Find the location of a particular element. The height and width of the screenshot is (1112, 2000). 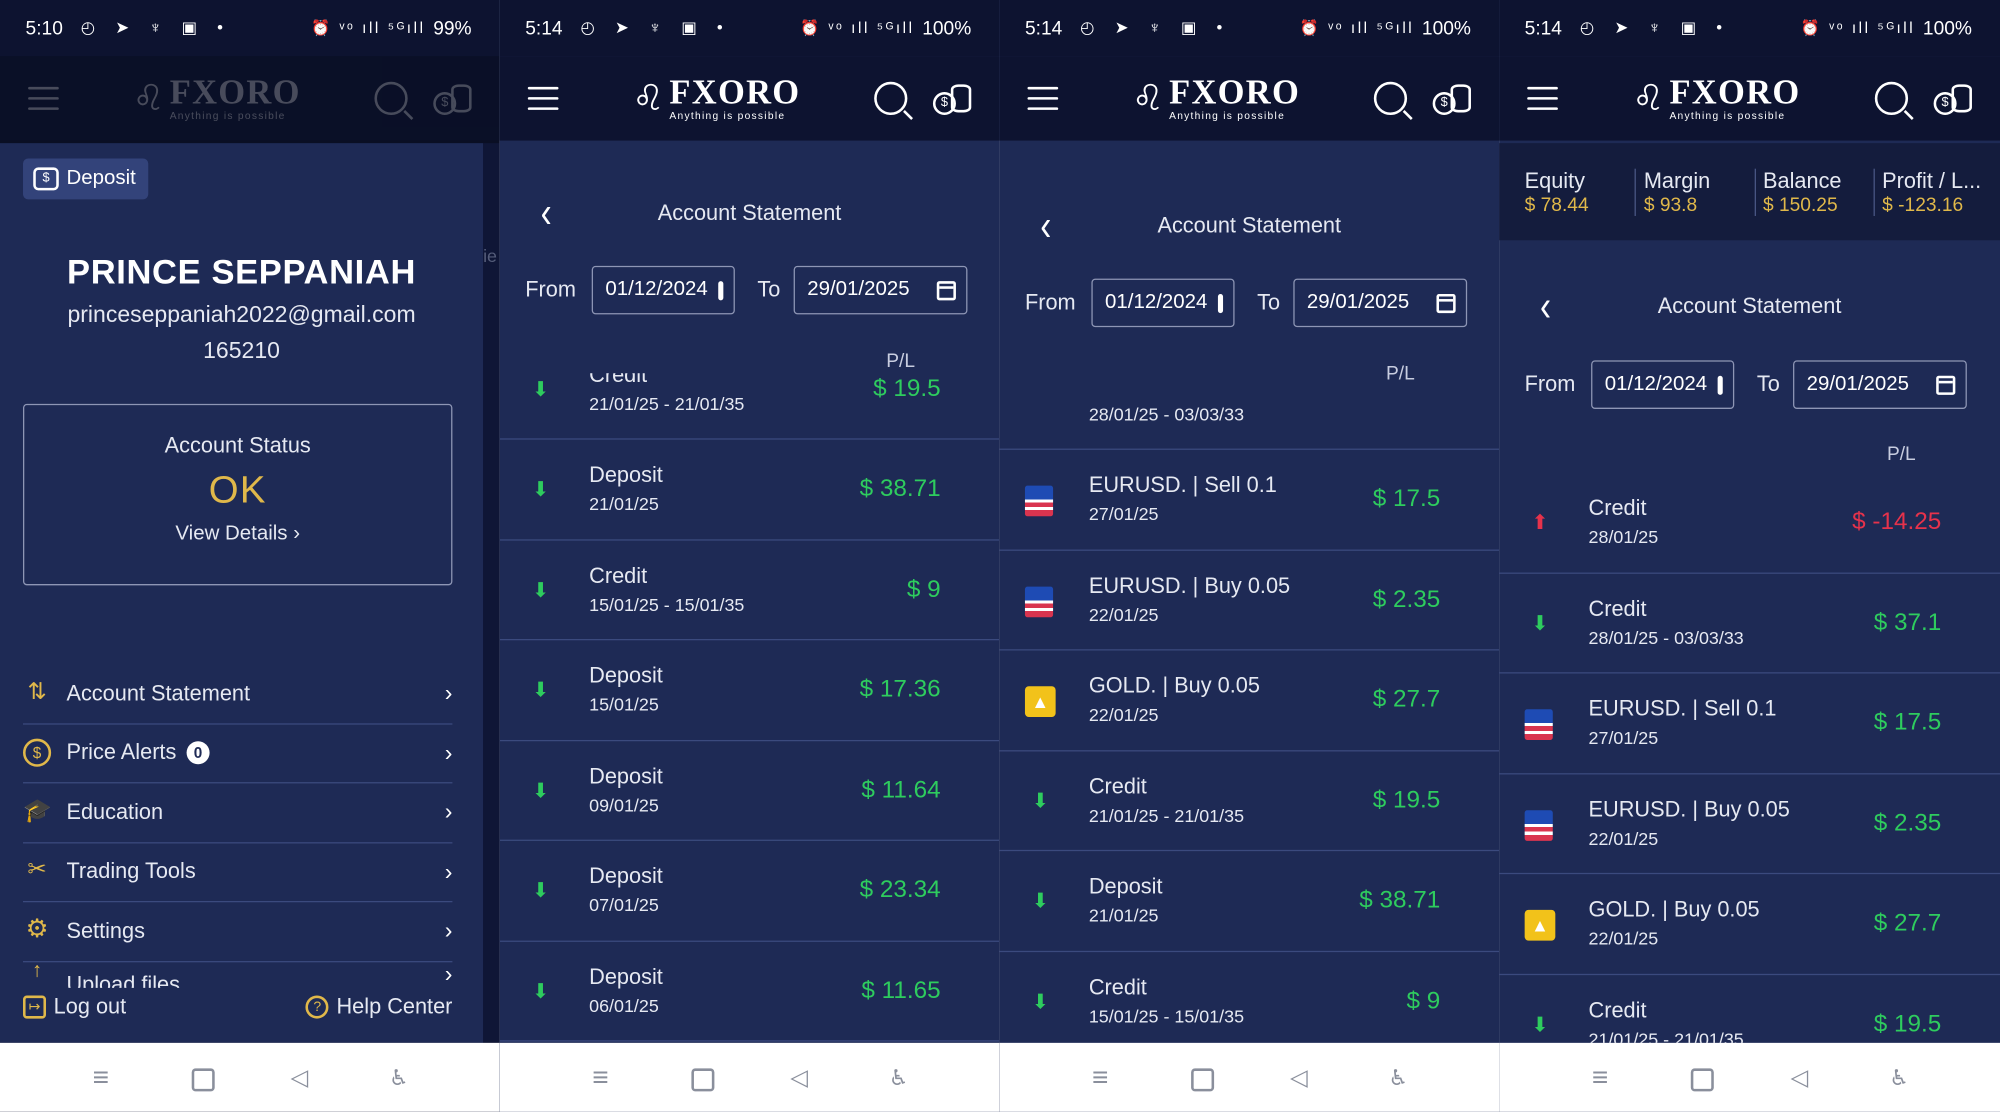

transaction-row: ⬇ Deposit 07/01/25 $ 23.34 is located at coordinates (749, 891).